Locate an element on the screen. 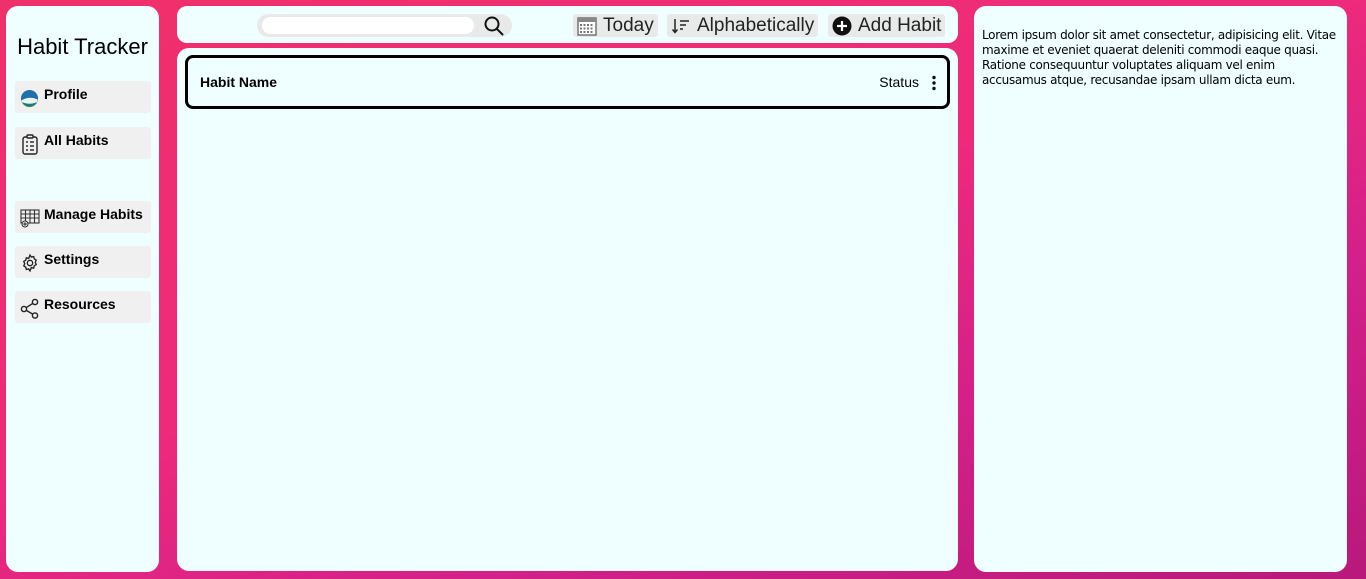 The width and height of the screenshot is (1366, 579). status-column-header: Status is located at coordinates (899, 82).